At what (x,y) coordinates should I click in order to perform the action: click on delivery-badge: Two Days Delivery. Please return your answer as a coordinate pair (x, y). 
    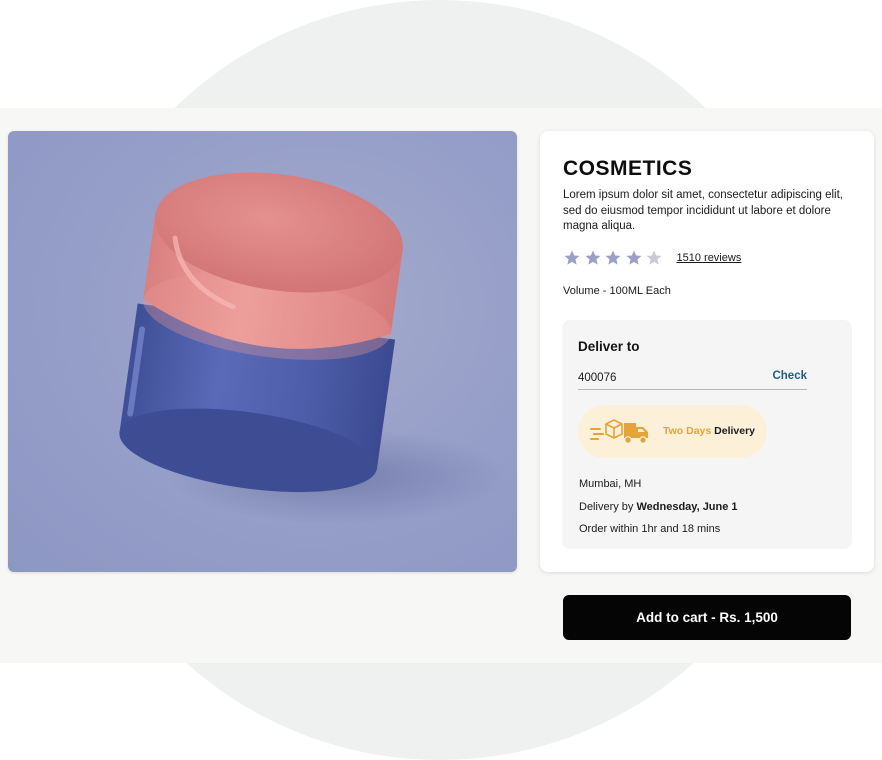
    Looking at the image, I should click on (672, 431).